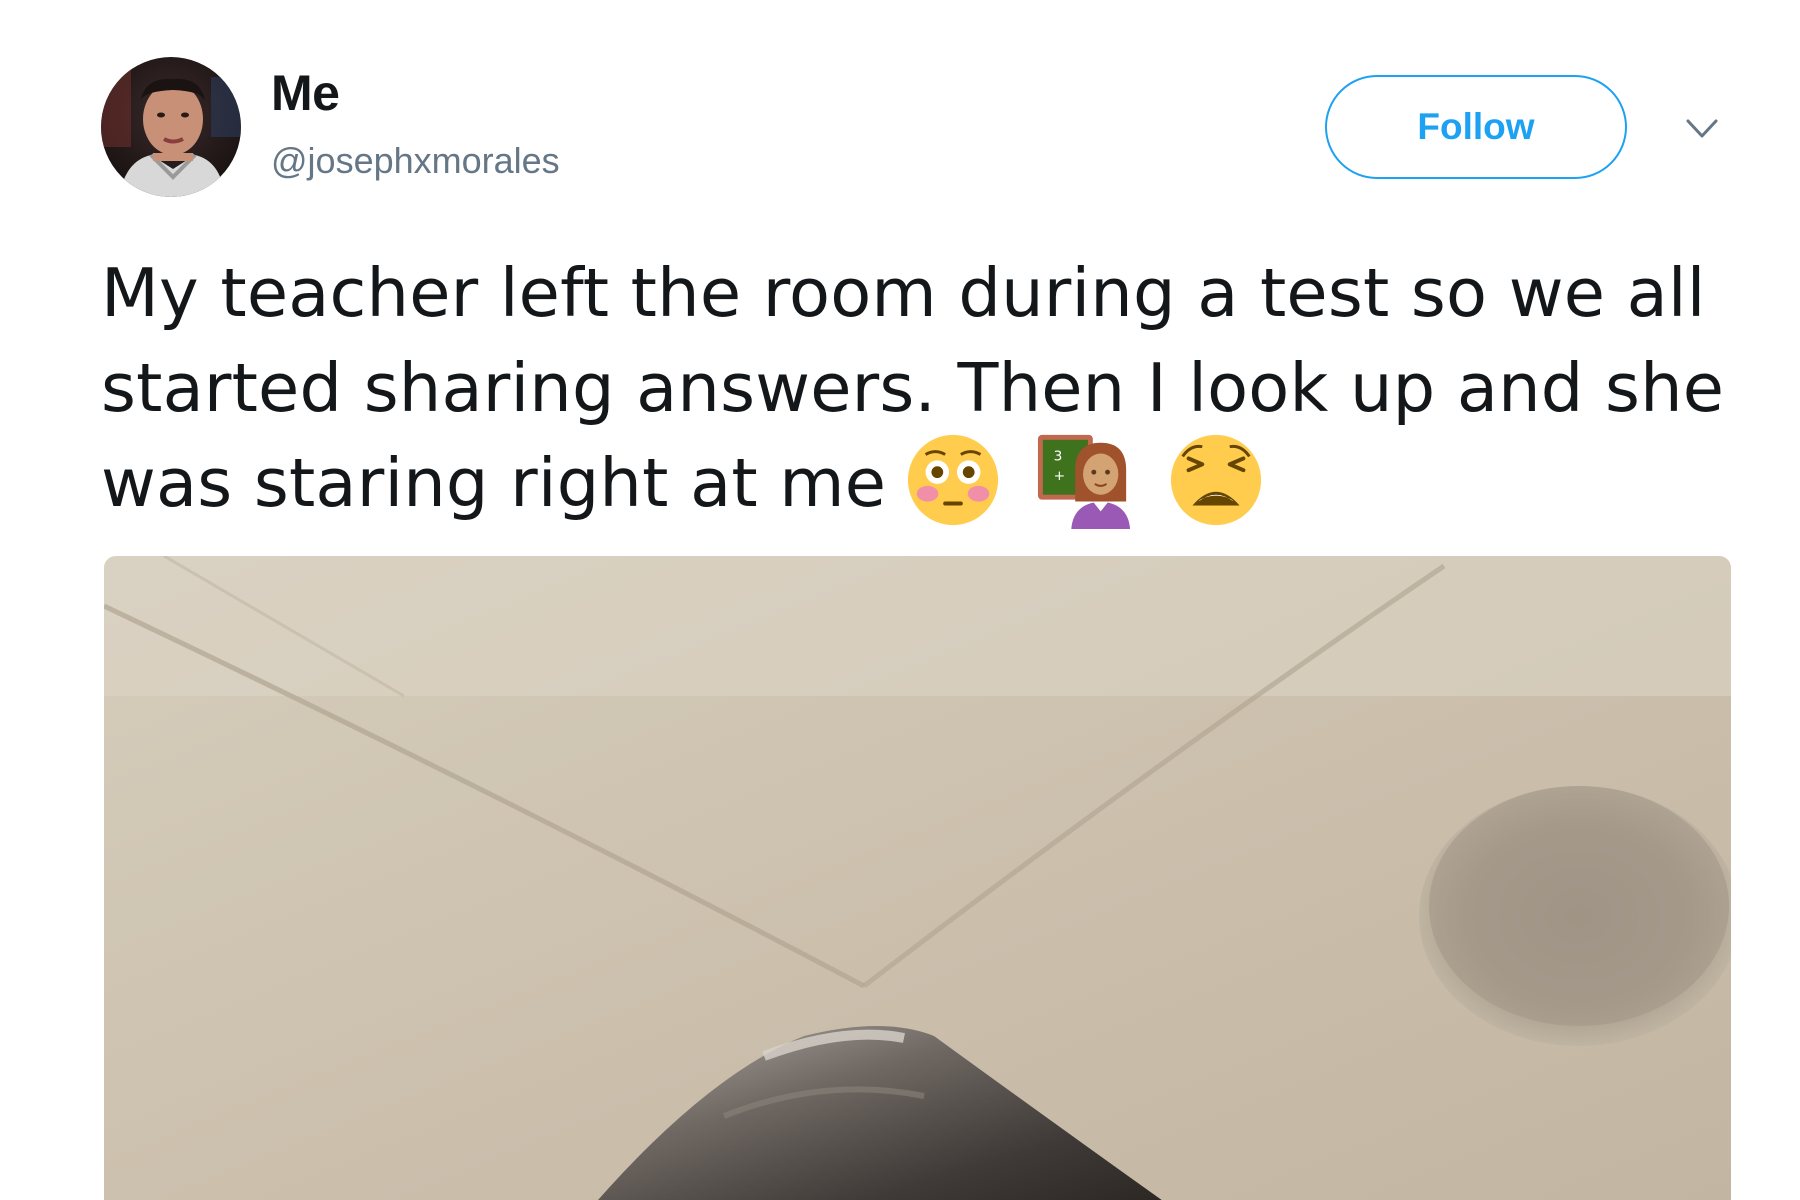  What do you see at coordinates (953, 479) in the screenshot?
I see `flushed-face-emoji-icon` at bounding box center [953, 479].